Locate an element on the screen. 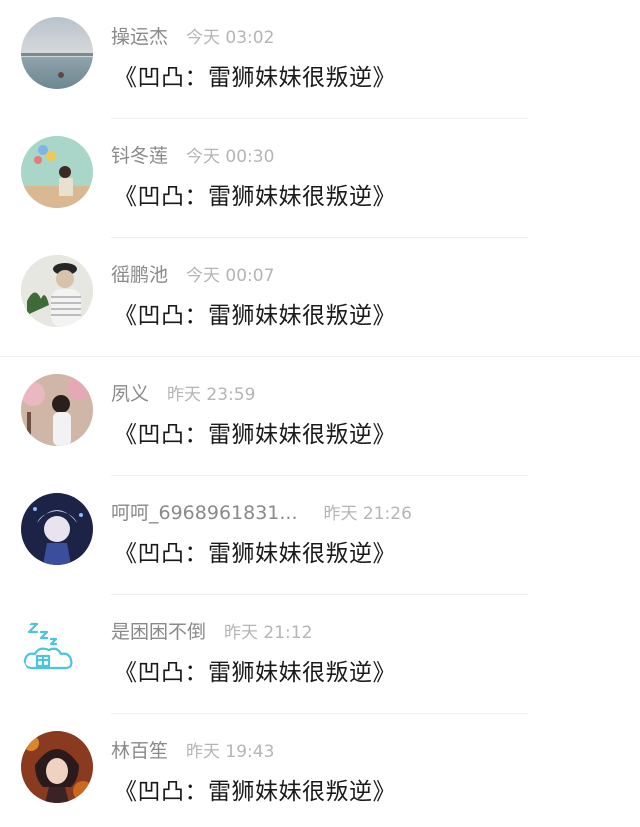 The height and width of the screenshot is (827, 640). list-item: 夙义 昨天 23:59 《凹凸：雷狮妹妹很叛逆》 is located at coordinates (320, 416).